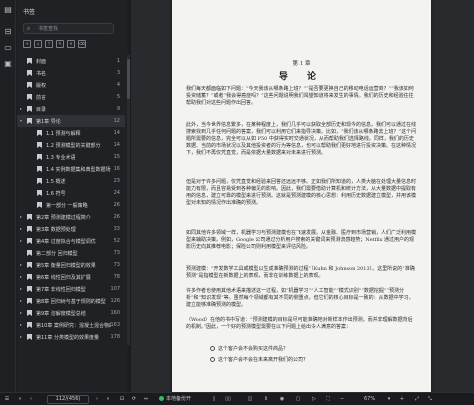 This screenshot has height=405, width=474. What do you see at coordinates (402, 399) in the screenshot?
I see `zoom-in-icon: +` at bounding box center [402, 399].